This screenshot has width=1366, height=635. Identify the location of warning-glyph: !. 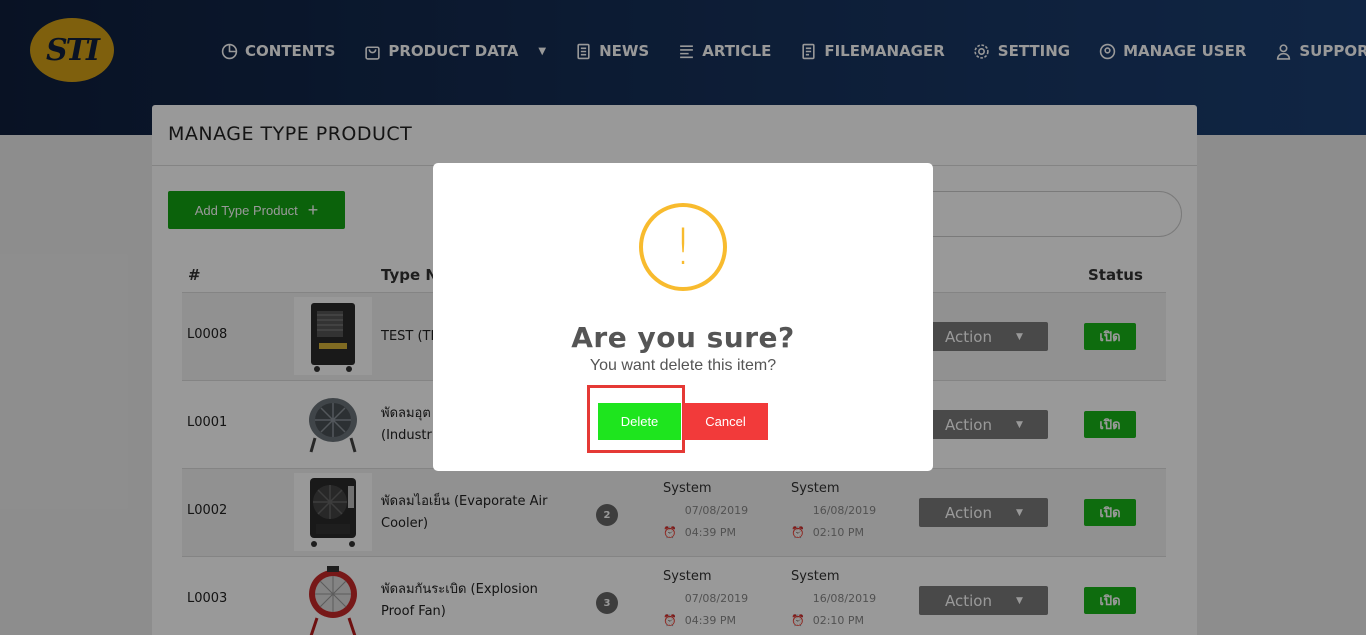
(683, 247).